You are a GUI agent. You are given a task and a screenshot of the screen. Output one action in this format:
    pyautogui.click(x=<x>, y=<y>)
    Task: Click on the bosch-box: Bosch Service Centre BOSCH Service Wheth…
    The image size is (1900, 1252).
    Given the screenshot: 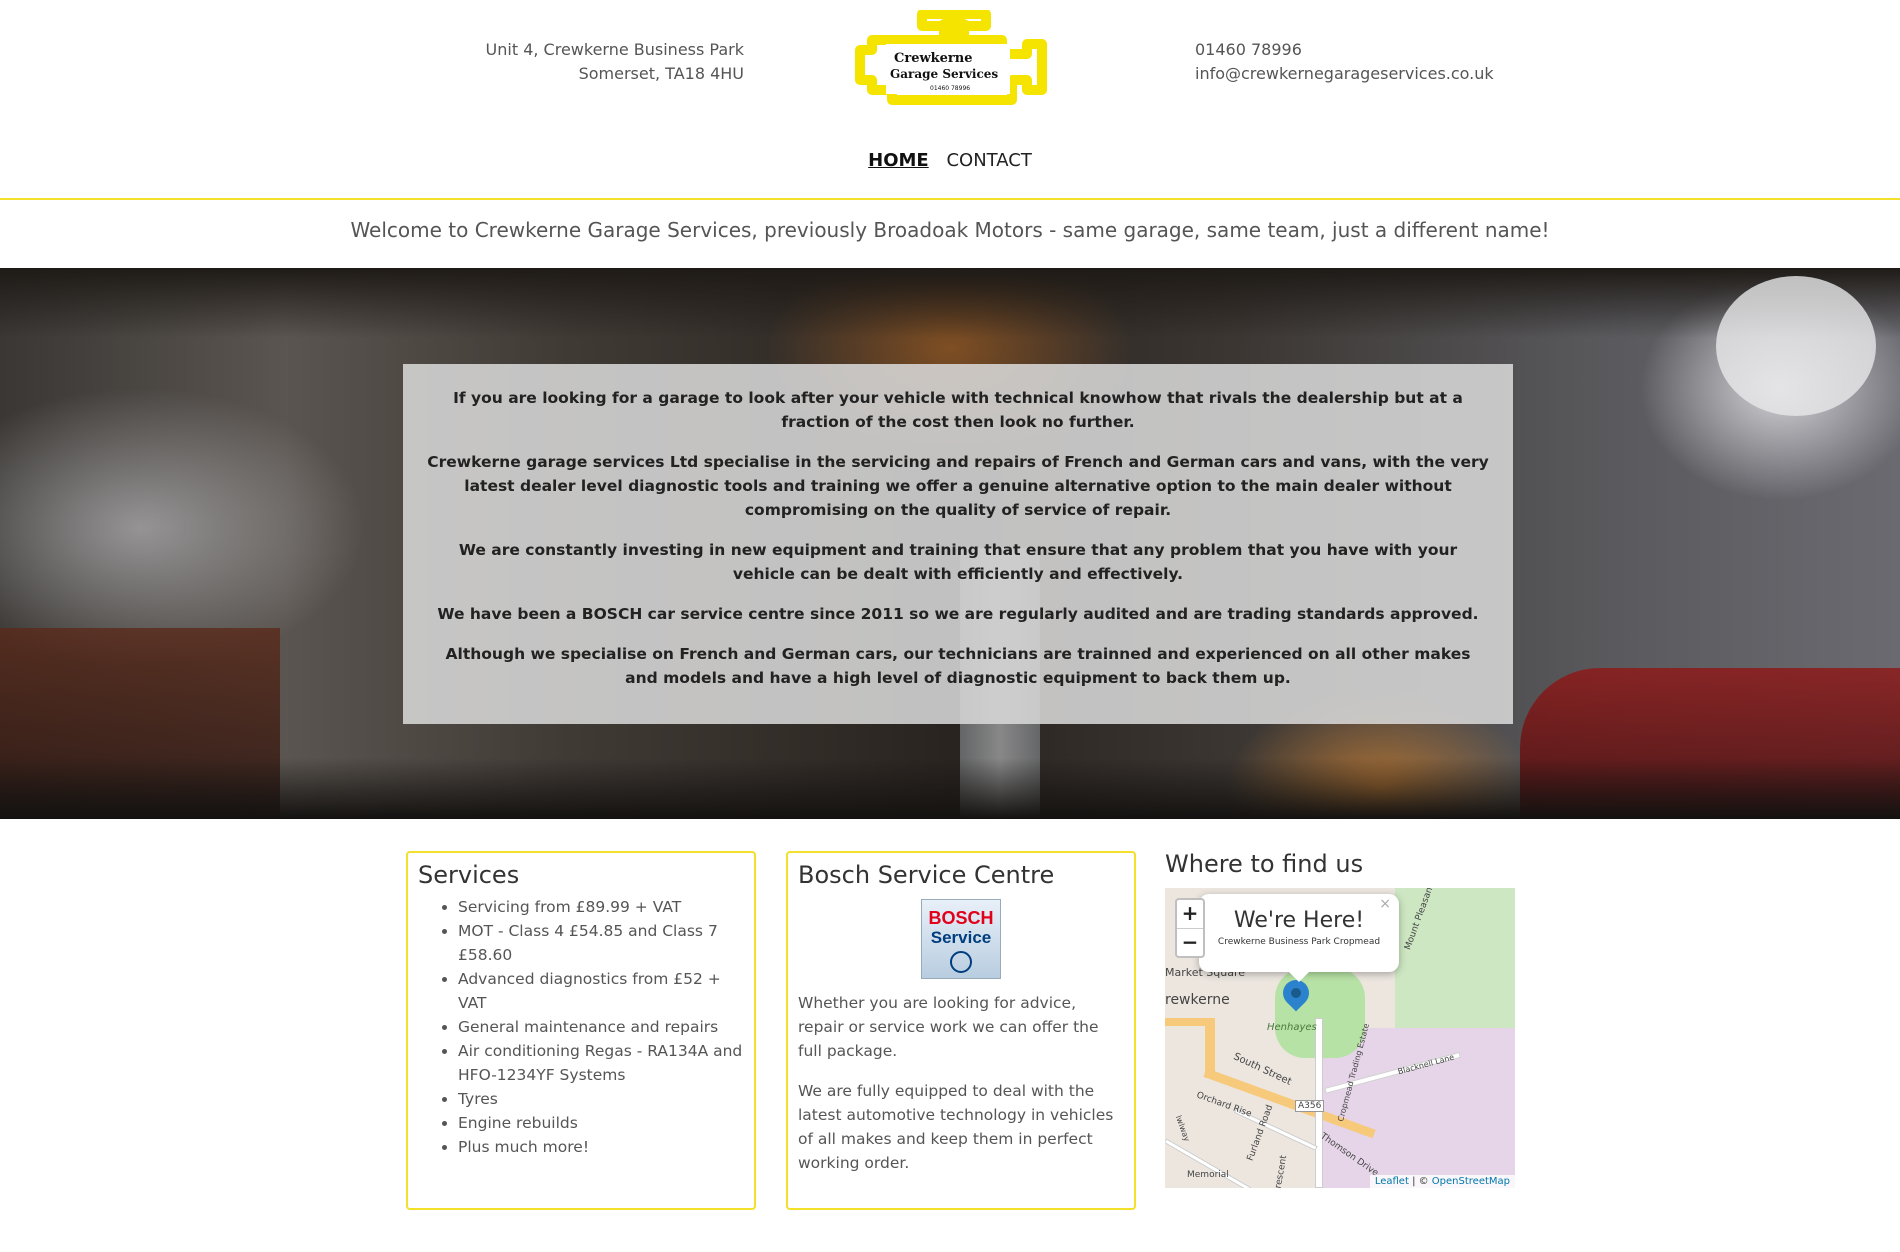 What is the action you would take?
    pyautogui.click(x=961, y=1030)
    